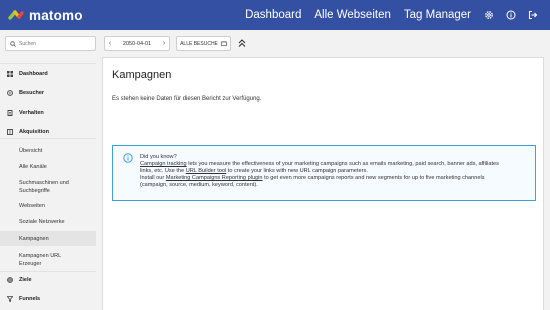  I want to click on sidebar-item-dashboard: Dashboard, so click(48, 73).